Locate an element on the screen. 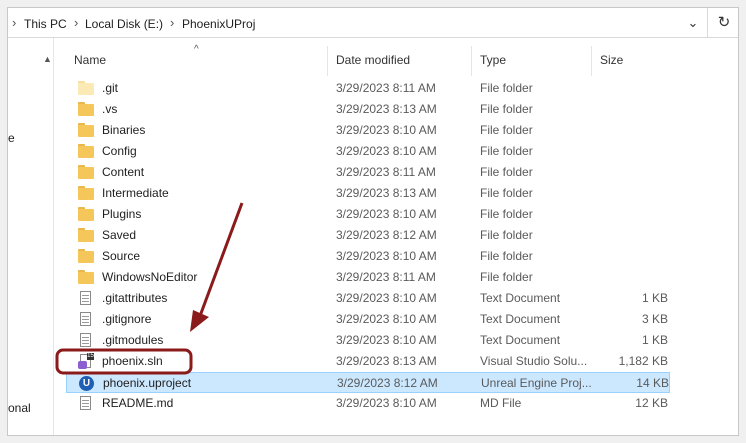  file-name: .vs is located at coordinates (110, 109).